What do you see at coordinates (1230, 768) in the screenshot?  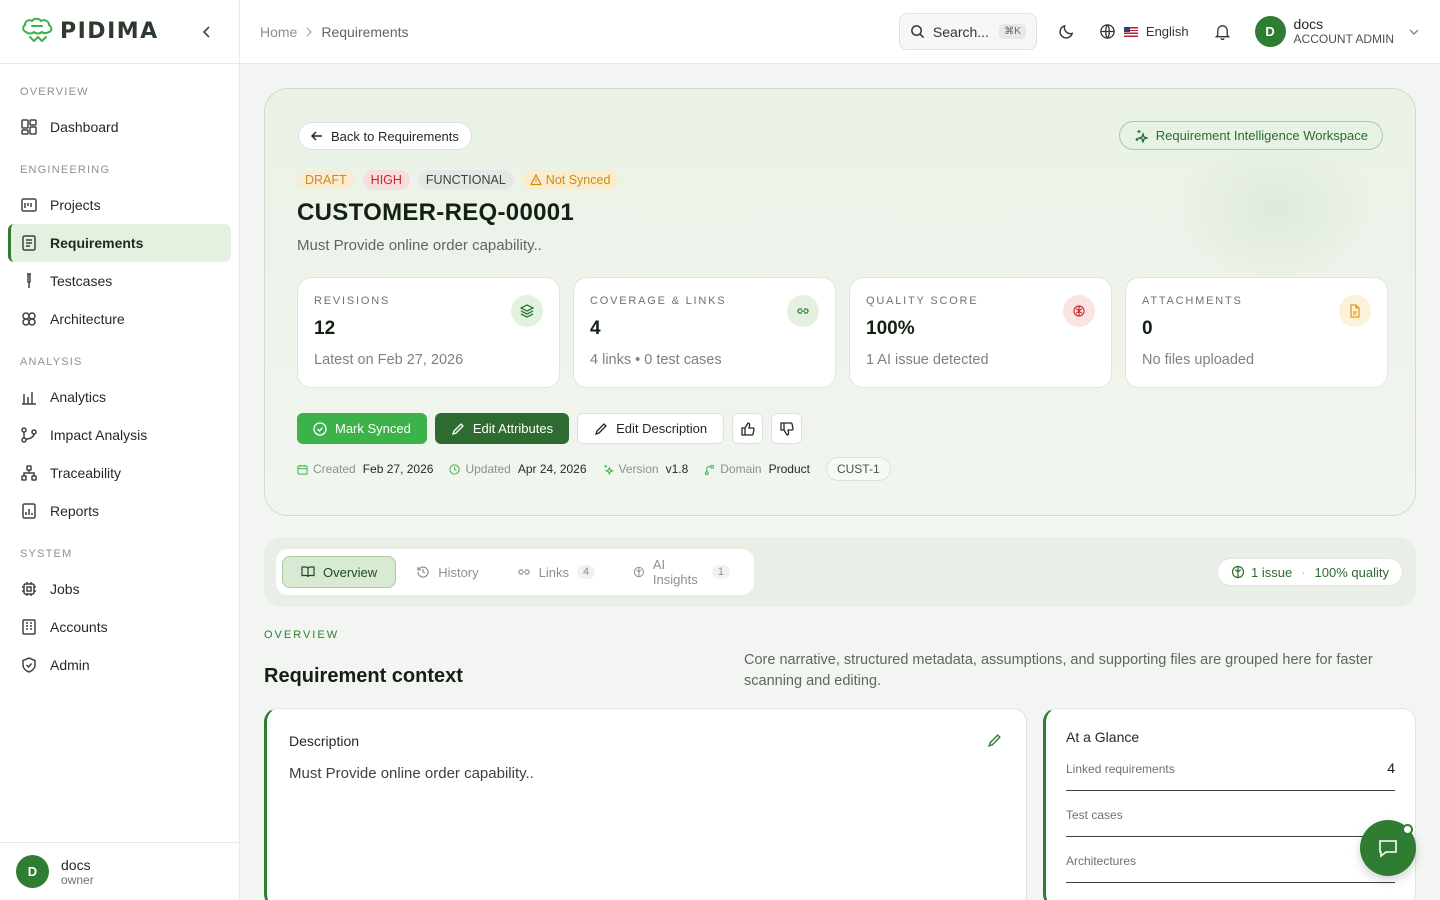 I see `glance-row: Linked requirements 4` at bounding box center [1230, 768].